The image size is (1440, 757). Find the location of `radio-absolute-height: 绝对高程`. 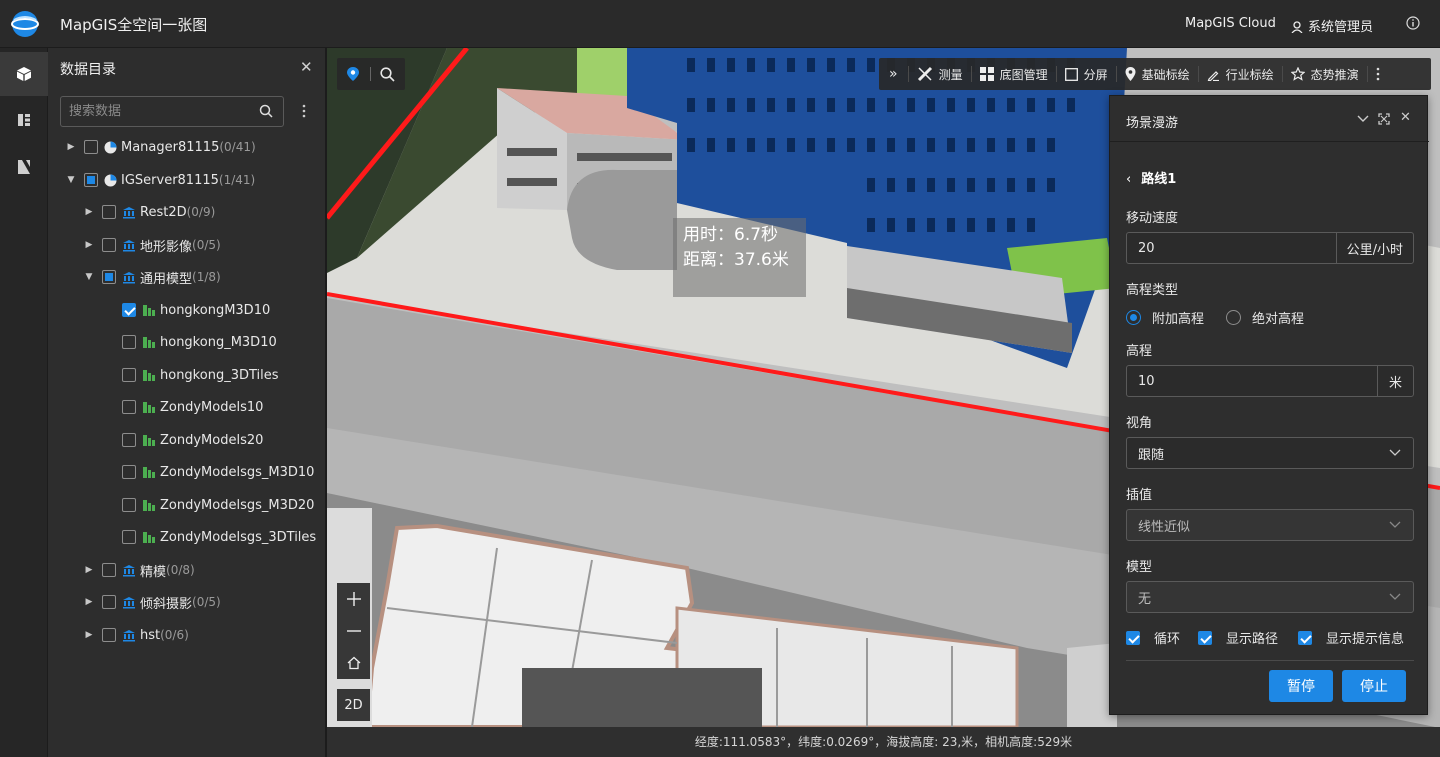

radio-absolute-height: 绝对高程 is located at coordinates (1265, 317).